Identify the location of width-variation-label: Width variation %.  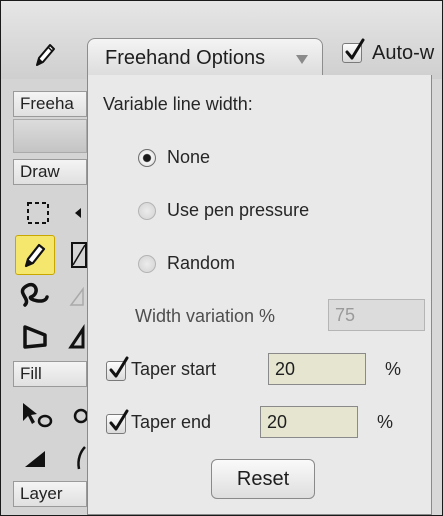
(205, 316).